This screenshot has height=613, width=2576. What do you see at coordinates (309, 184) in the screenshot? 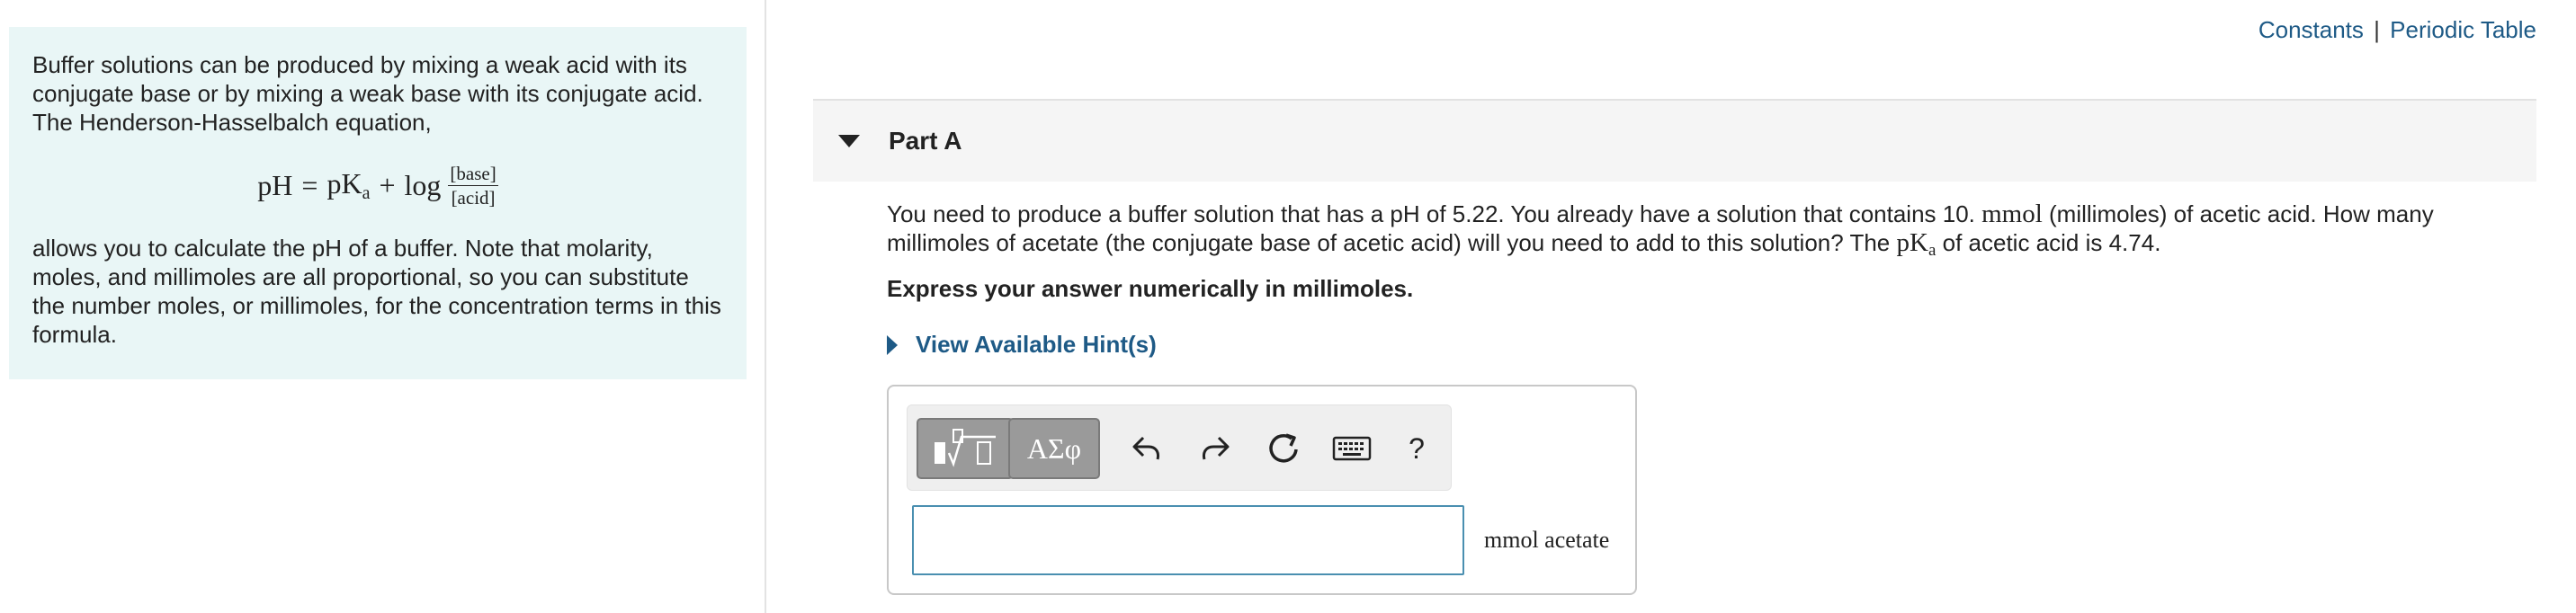
I see `eq-equals: =` at bounding box center [309, 184].